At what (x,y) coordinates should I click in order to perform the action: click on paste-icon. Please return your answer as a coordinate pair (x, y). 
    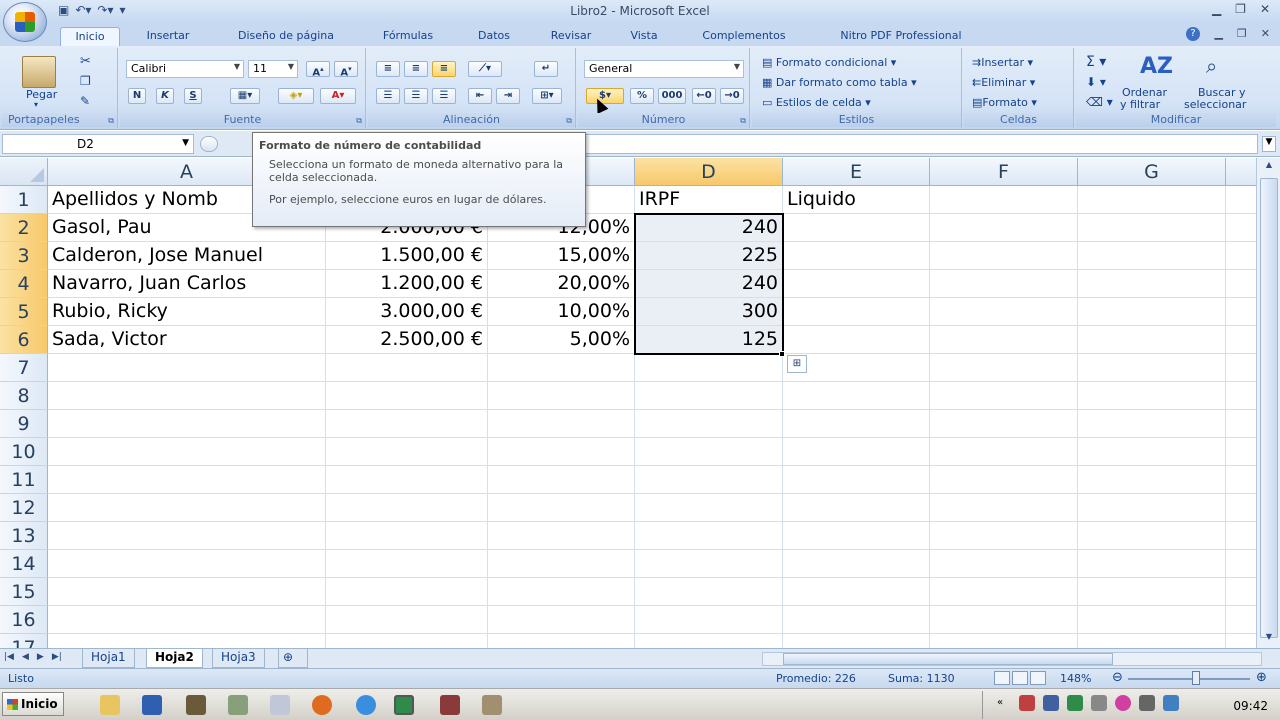
    Looking at the image, I should click on (39, 72).